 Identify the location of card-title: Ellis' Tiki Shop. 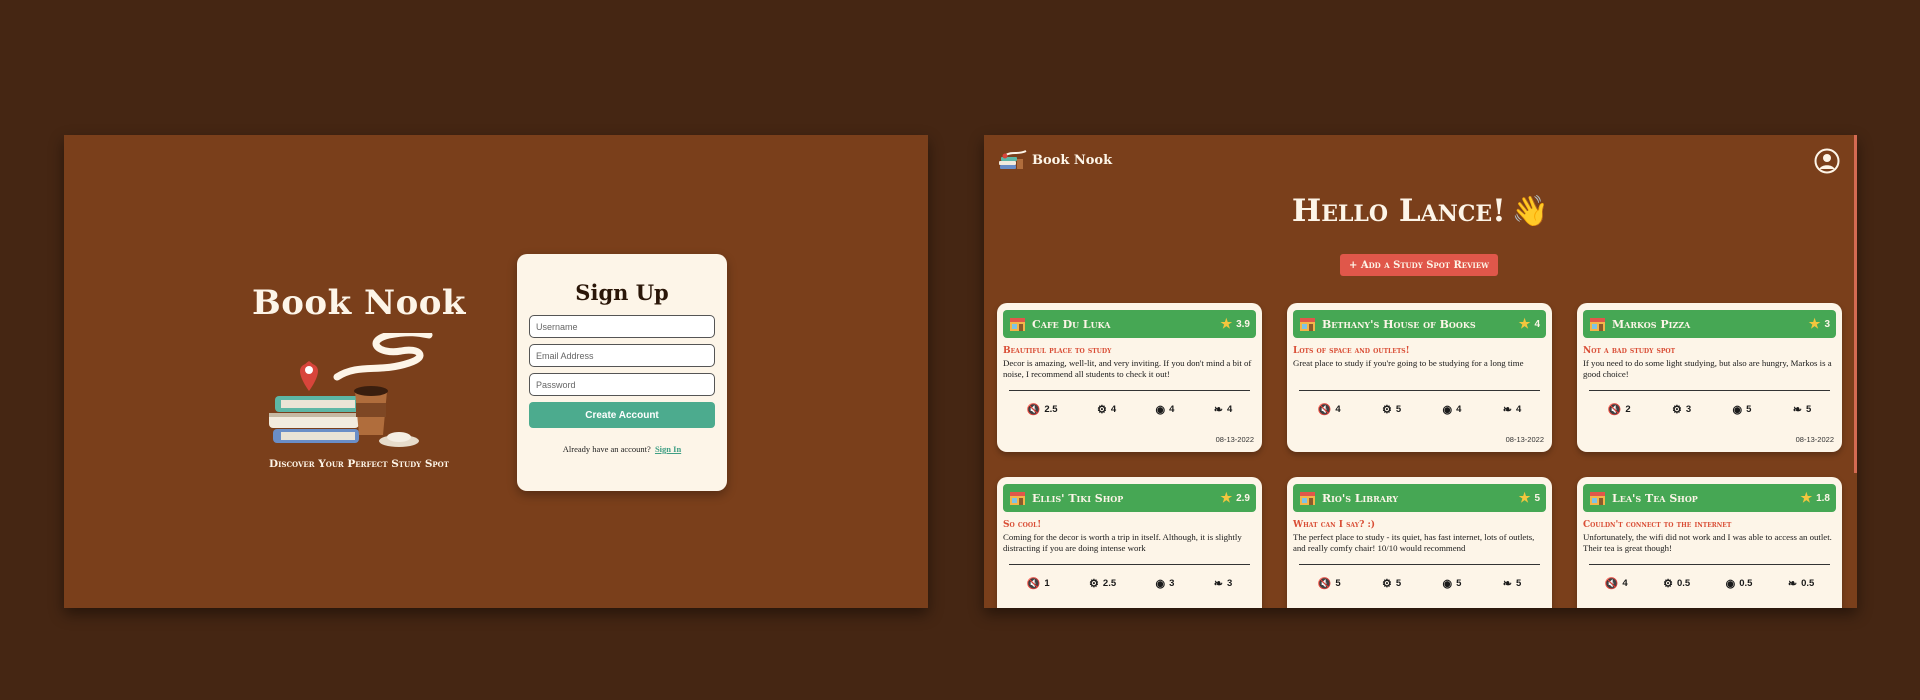
(1126, 498).